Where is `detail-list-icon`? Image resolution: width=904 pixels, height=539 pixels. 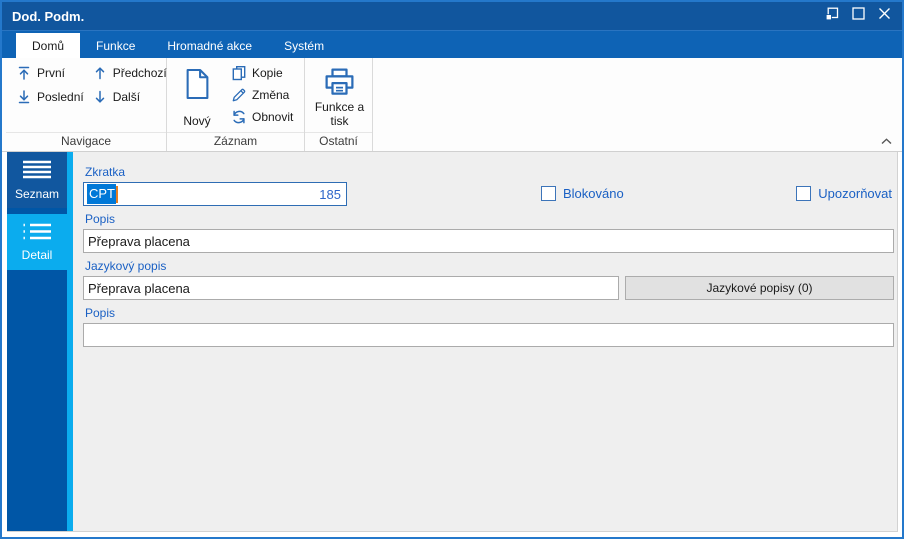
detail-list-icon is located at coordinates (37, 233).